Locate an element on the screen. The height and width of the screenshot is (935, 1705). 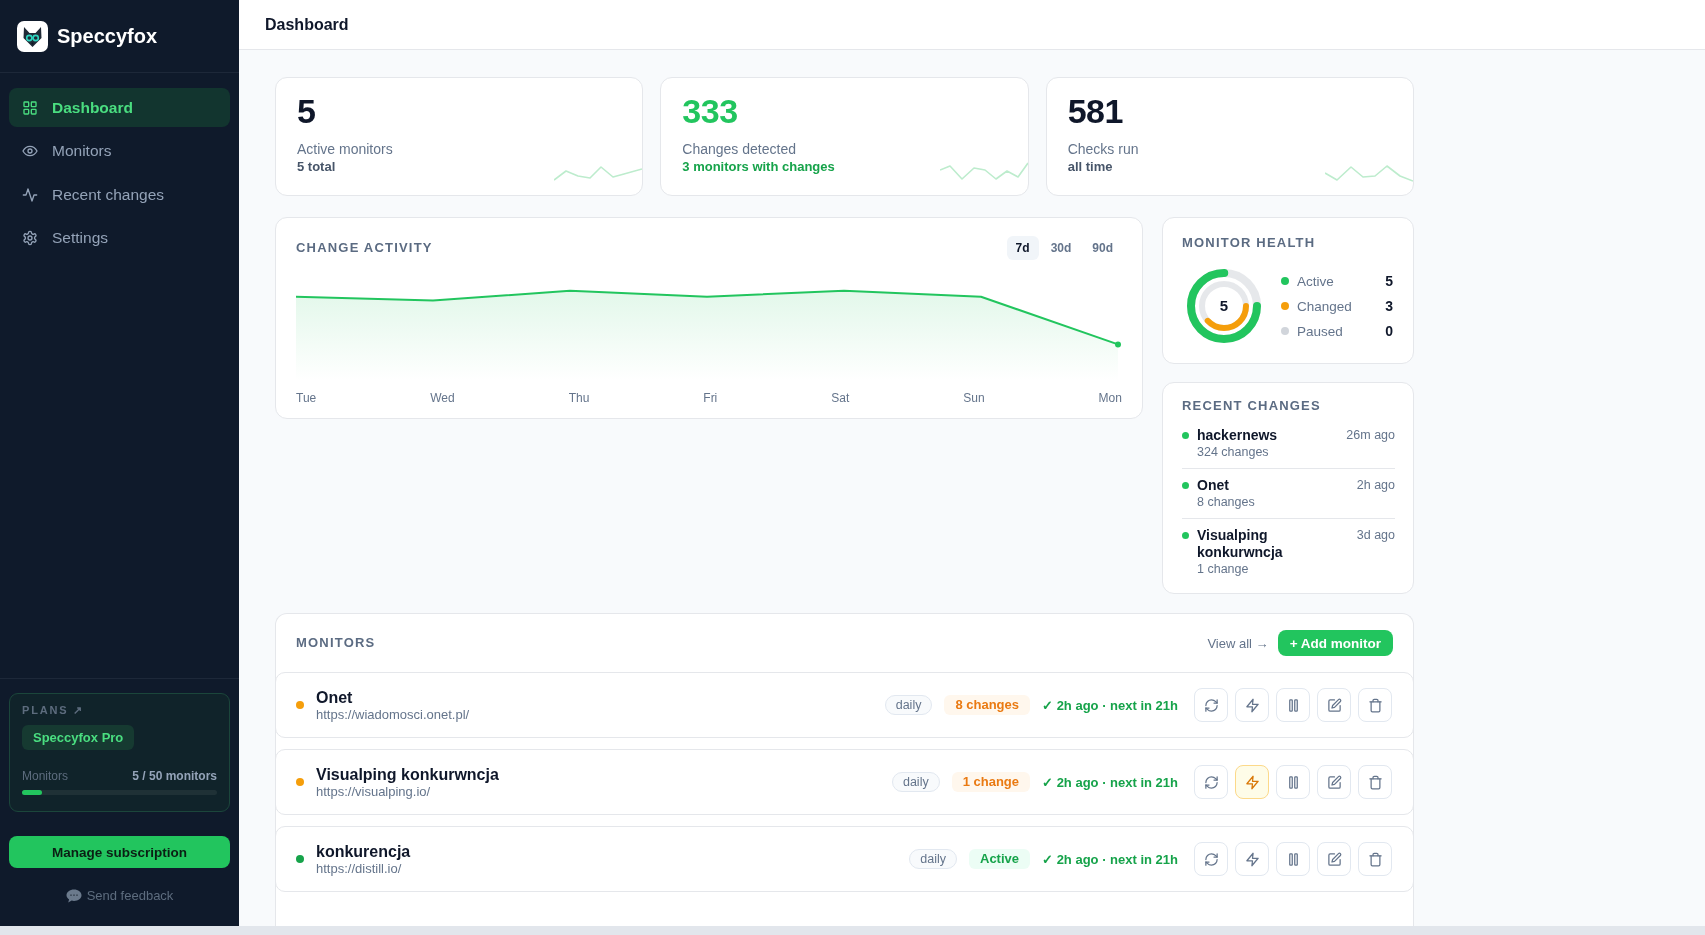
axis-label: Sat is located at coordinates (840, 398).